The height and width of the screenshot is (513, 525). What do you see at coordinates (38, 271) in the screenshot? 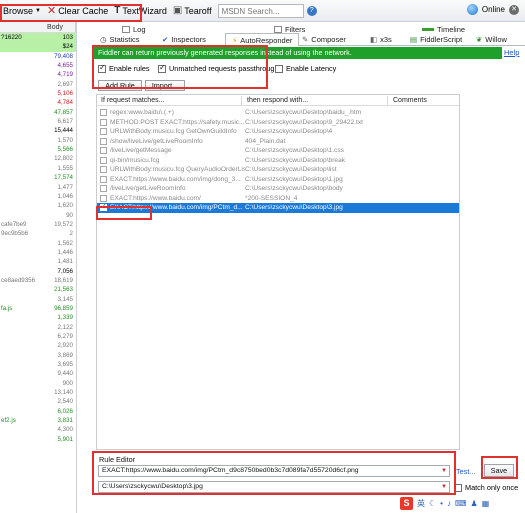
I see `session-row: 7,056` at bounding box center [38, 271].